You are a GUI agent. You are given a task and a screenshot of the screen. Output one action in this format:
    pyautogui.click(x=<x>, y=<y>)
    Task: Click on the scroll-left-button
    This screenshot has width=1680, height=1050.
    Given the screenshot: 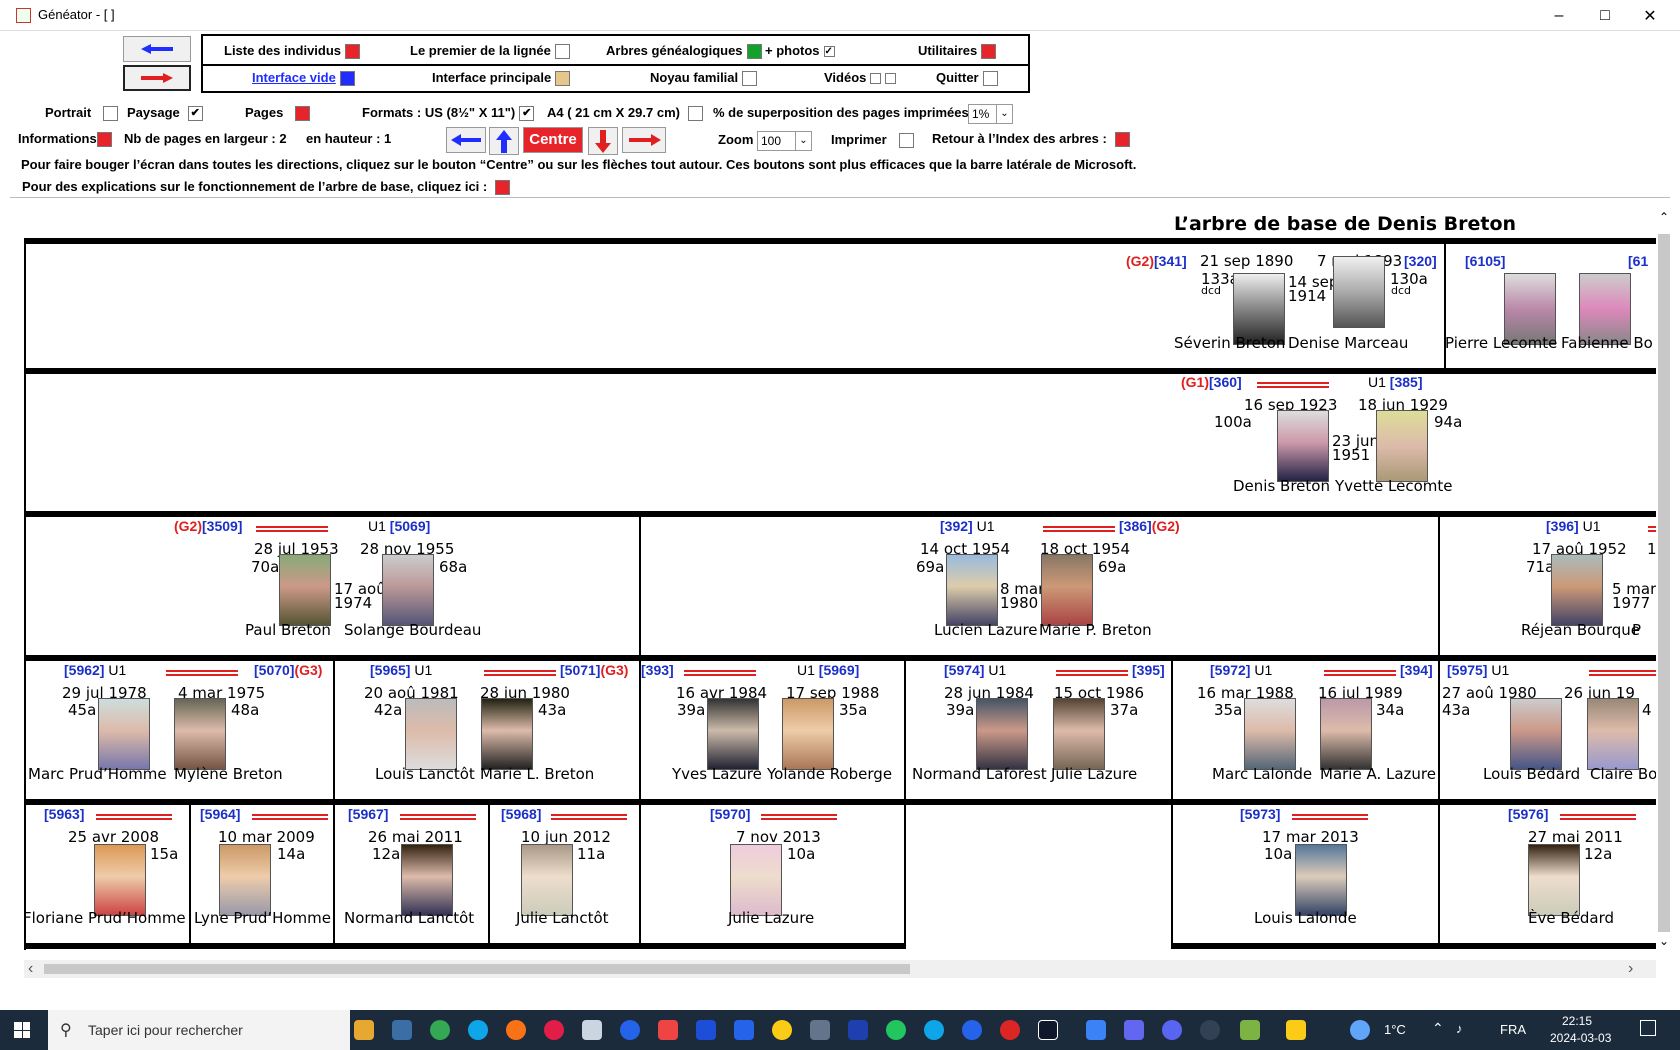 What is the action you would take?
    pyautogui.click(x=466, y=140)
    